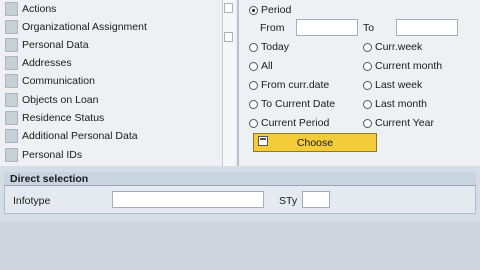 The image size is (480, 270). What do you see at coordinates (39, 9) in the screenshot?
I see `list-item-label: Actions` at bounding box center [39, 9].